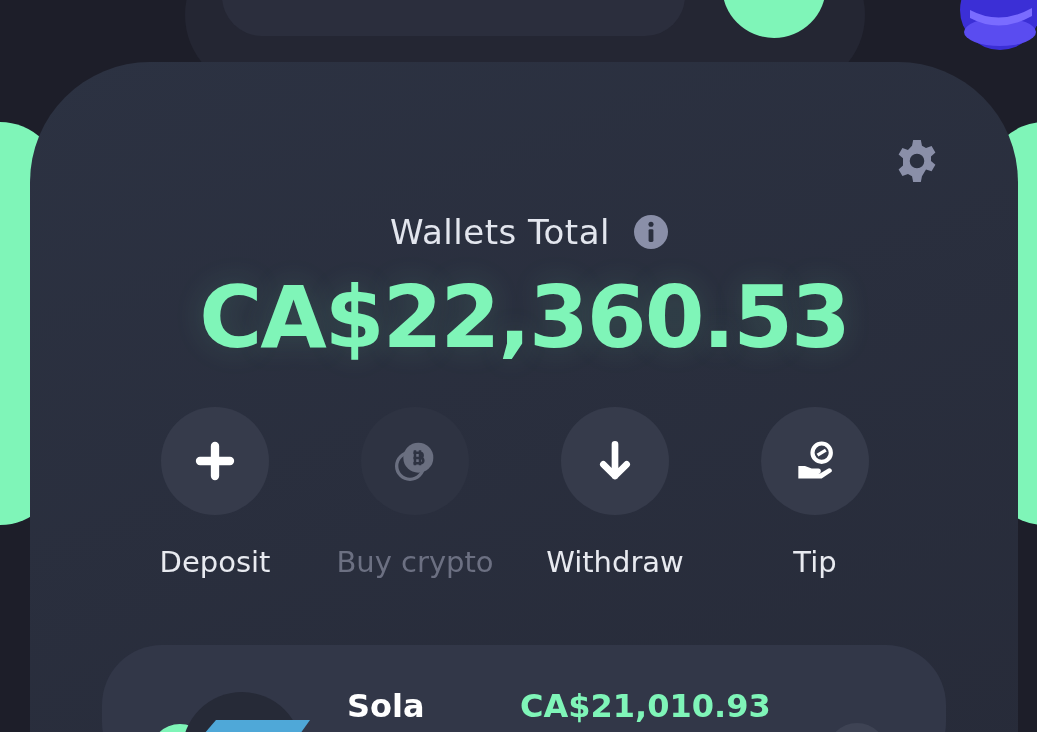 This screenshot has width=1037, height=732. Describe the element at coordinates (615, 562) in the screenshot. I see `action-label: Withdraw` at that location.